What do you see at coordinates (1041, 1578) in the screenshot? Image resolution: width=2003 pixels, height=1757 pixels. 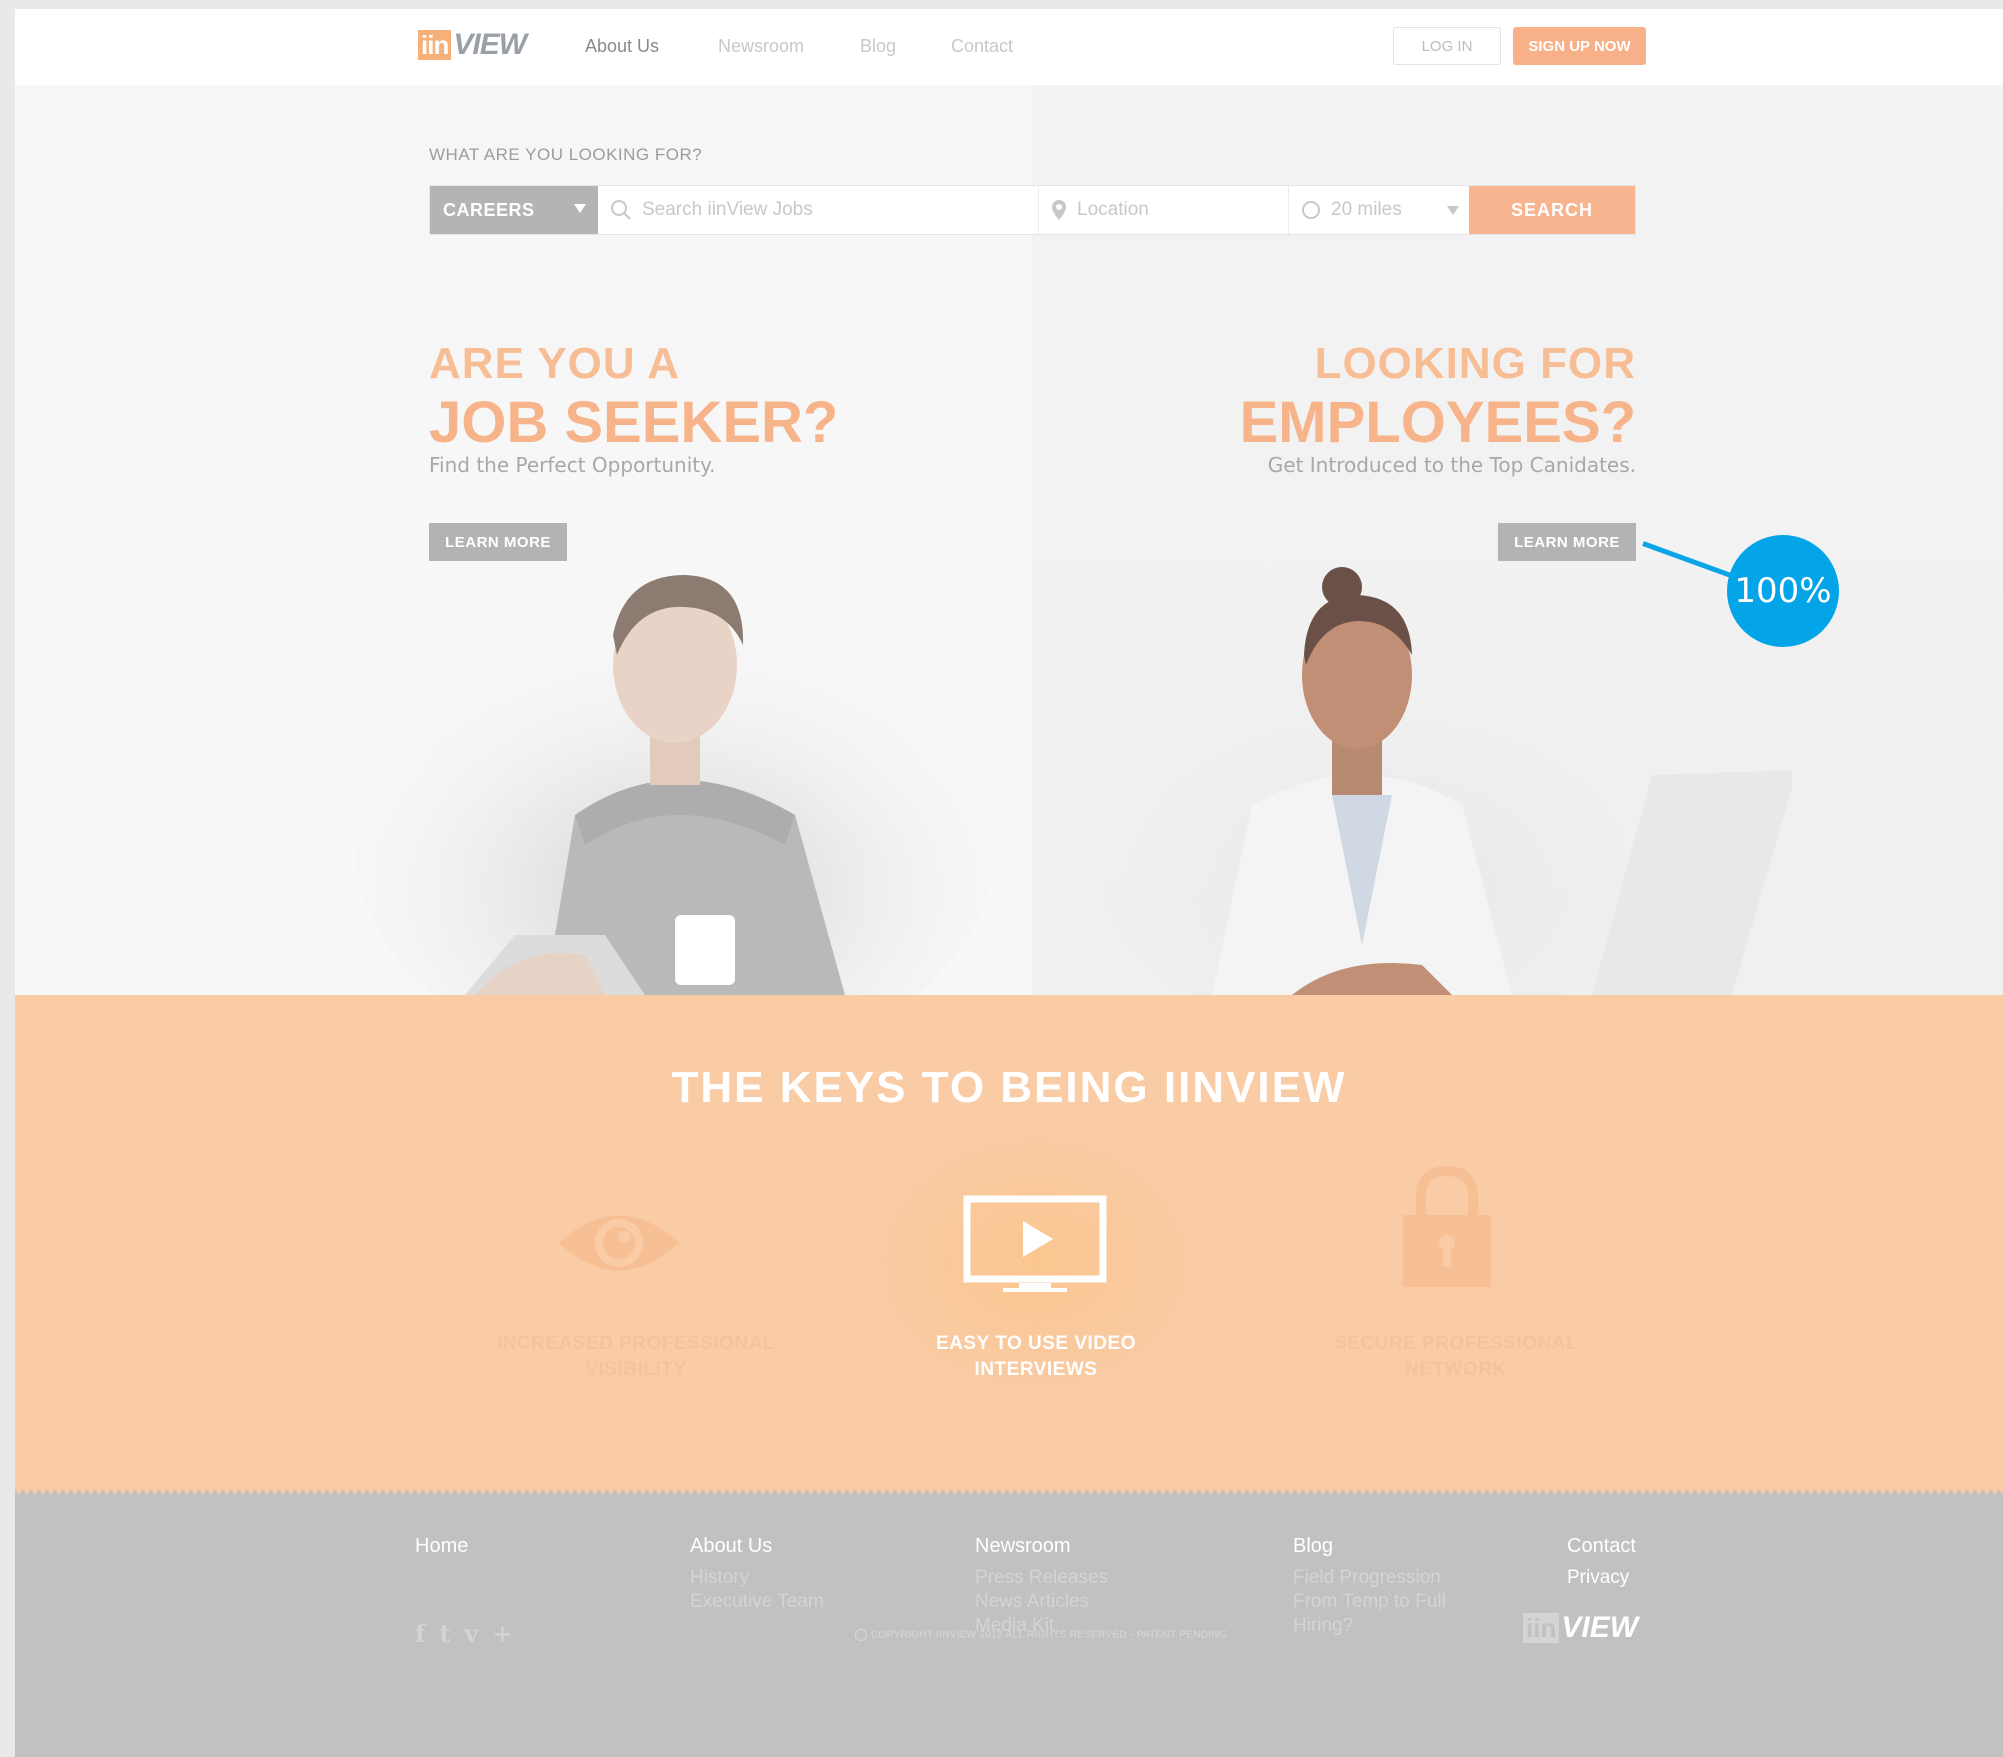 I see `footer-link-press-releases: Press Releases` at bounding box center [1041, 1578].